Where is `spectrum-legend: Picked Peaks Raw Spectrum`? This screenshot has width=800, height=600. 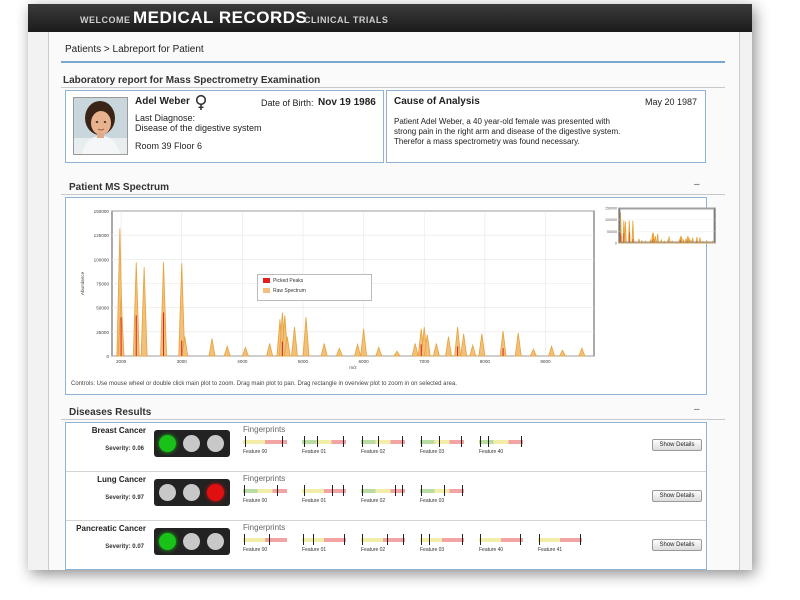 spectrum-legend: Picked Peaks Raw Spectrum is located at coordinates (314, 287).